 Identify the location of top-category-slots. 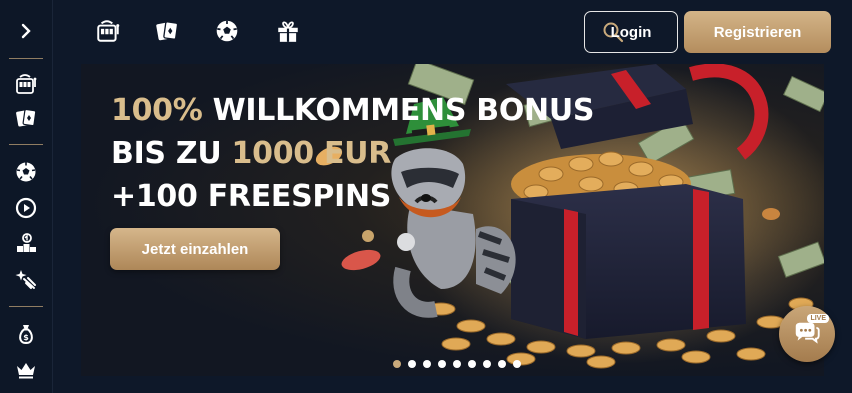
(108, 31).